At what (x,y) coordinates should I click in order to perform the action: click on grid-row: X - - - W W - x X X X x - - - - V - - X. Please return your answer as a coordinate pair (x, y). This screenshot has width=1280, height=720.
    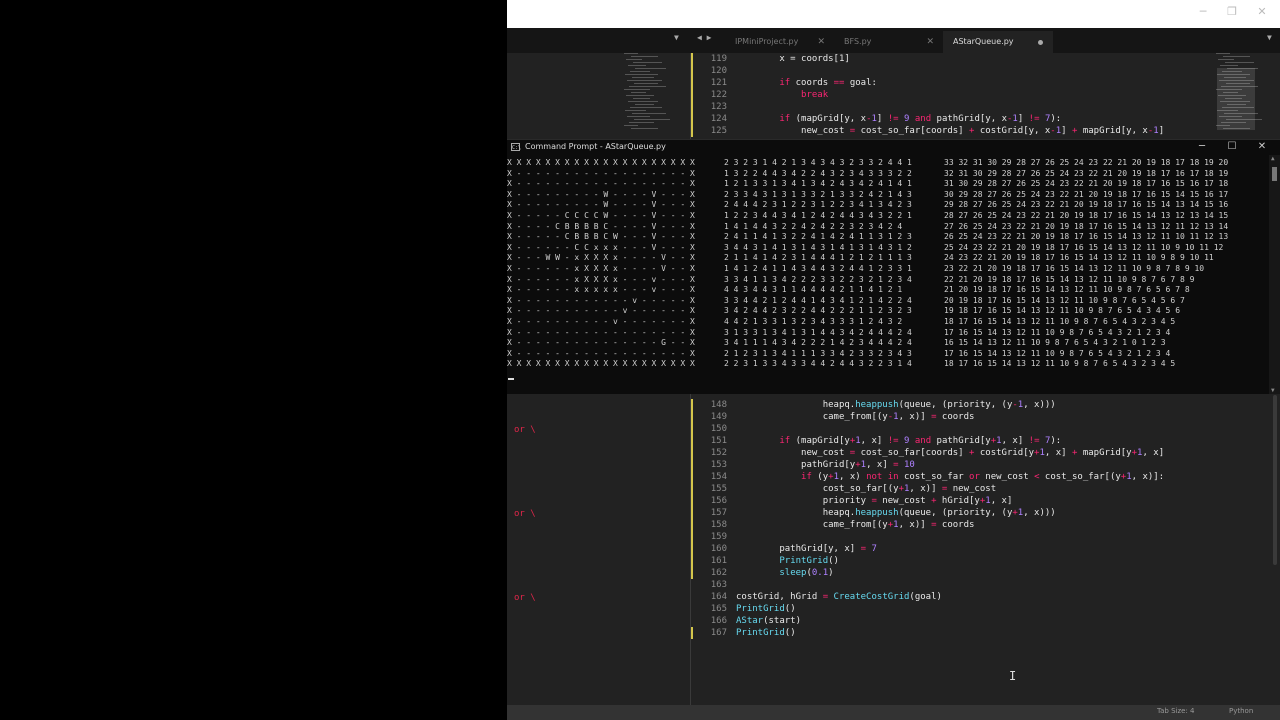
    Looking at the image, I should click on (601, 258).